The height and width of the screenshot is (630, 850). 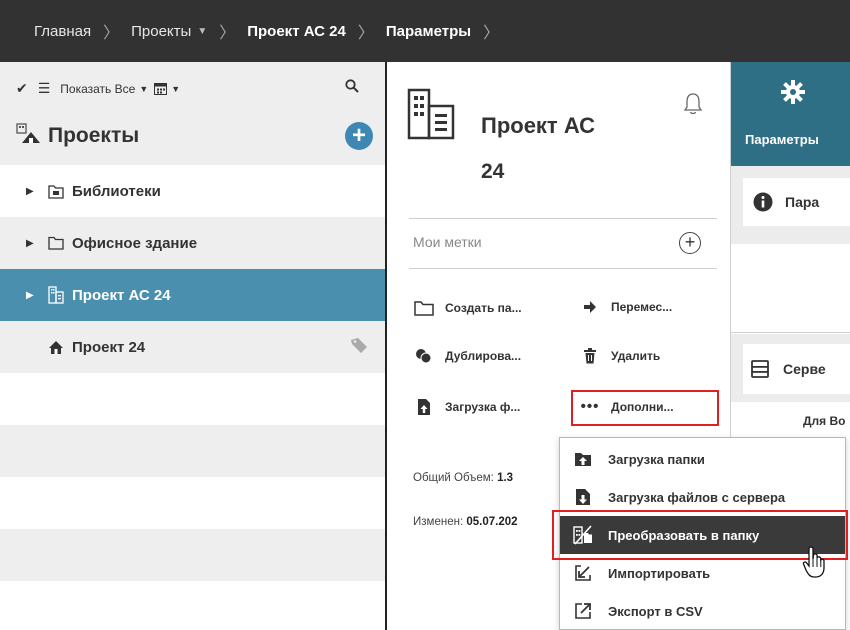 I want to click on projects-header: Проекты, so click(x=77, y=136).